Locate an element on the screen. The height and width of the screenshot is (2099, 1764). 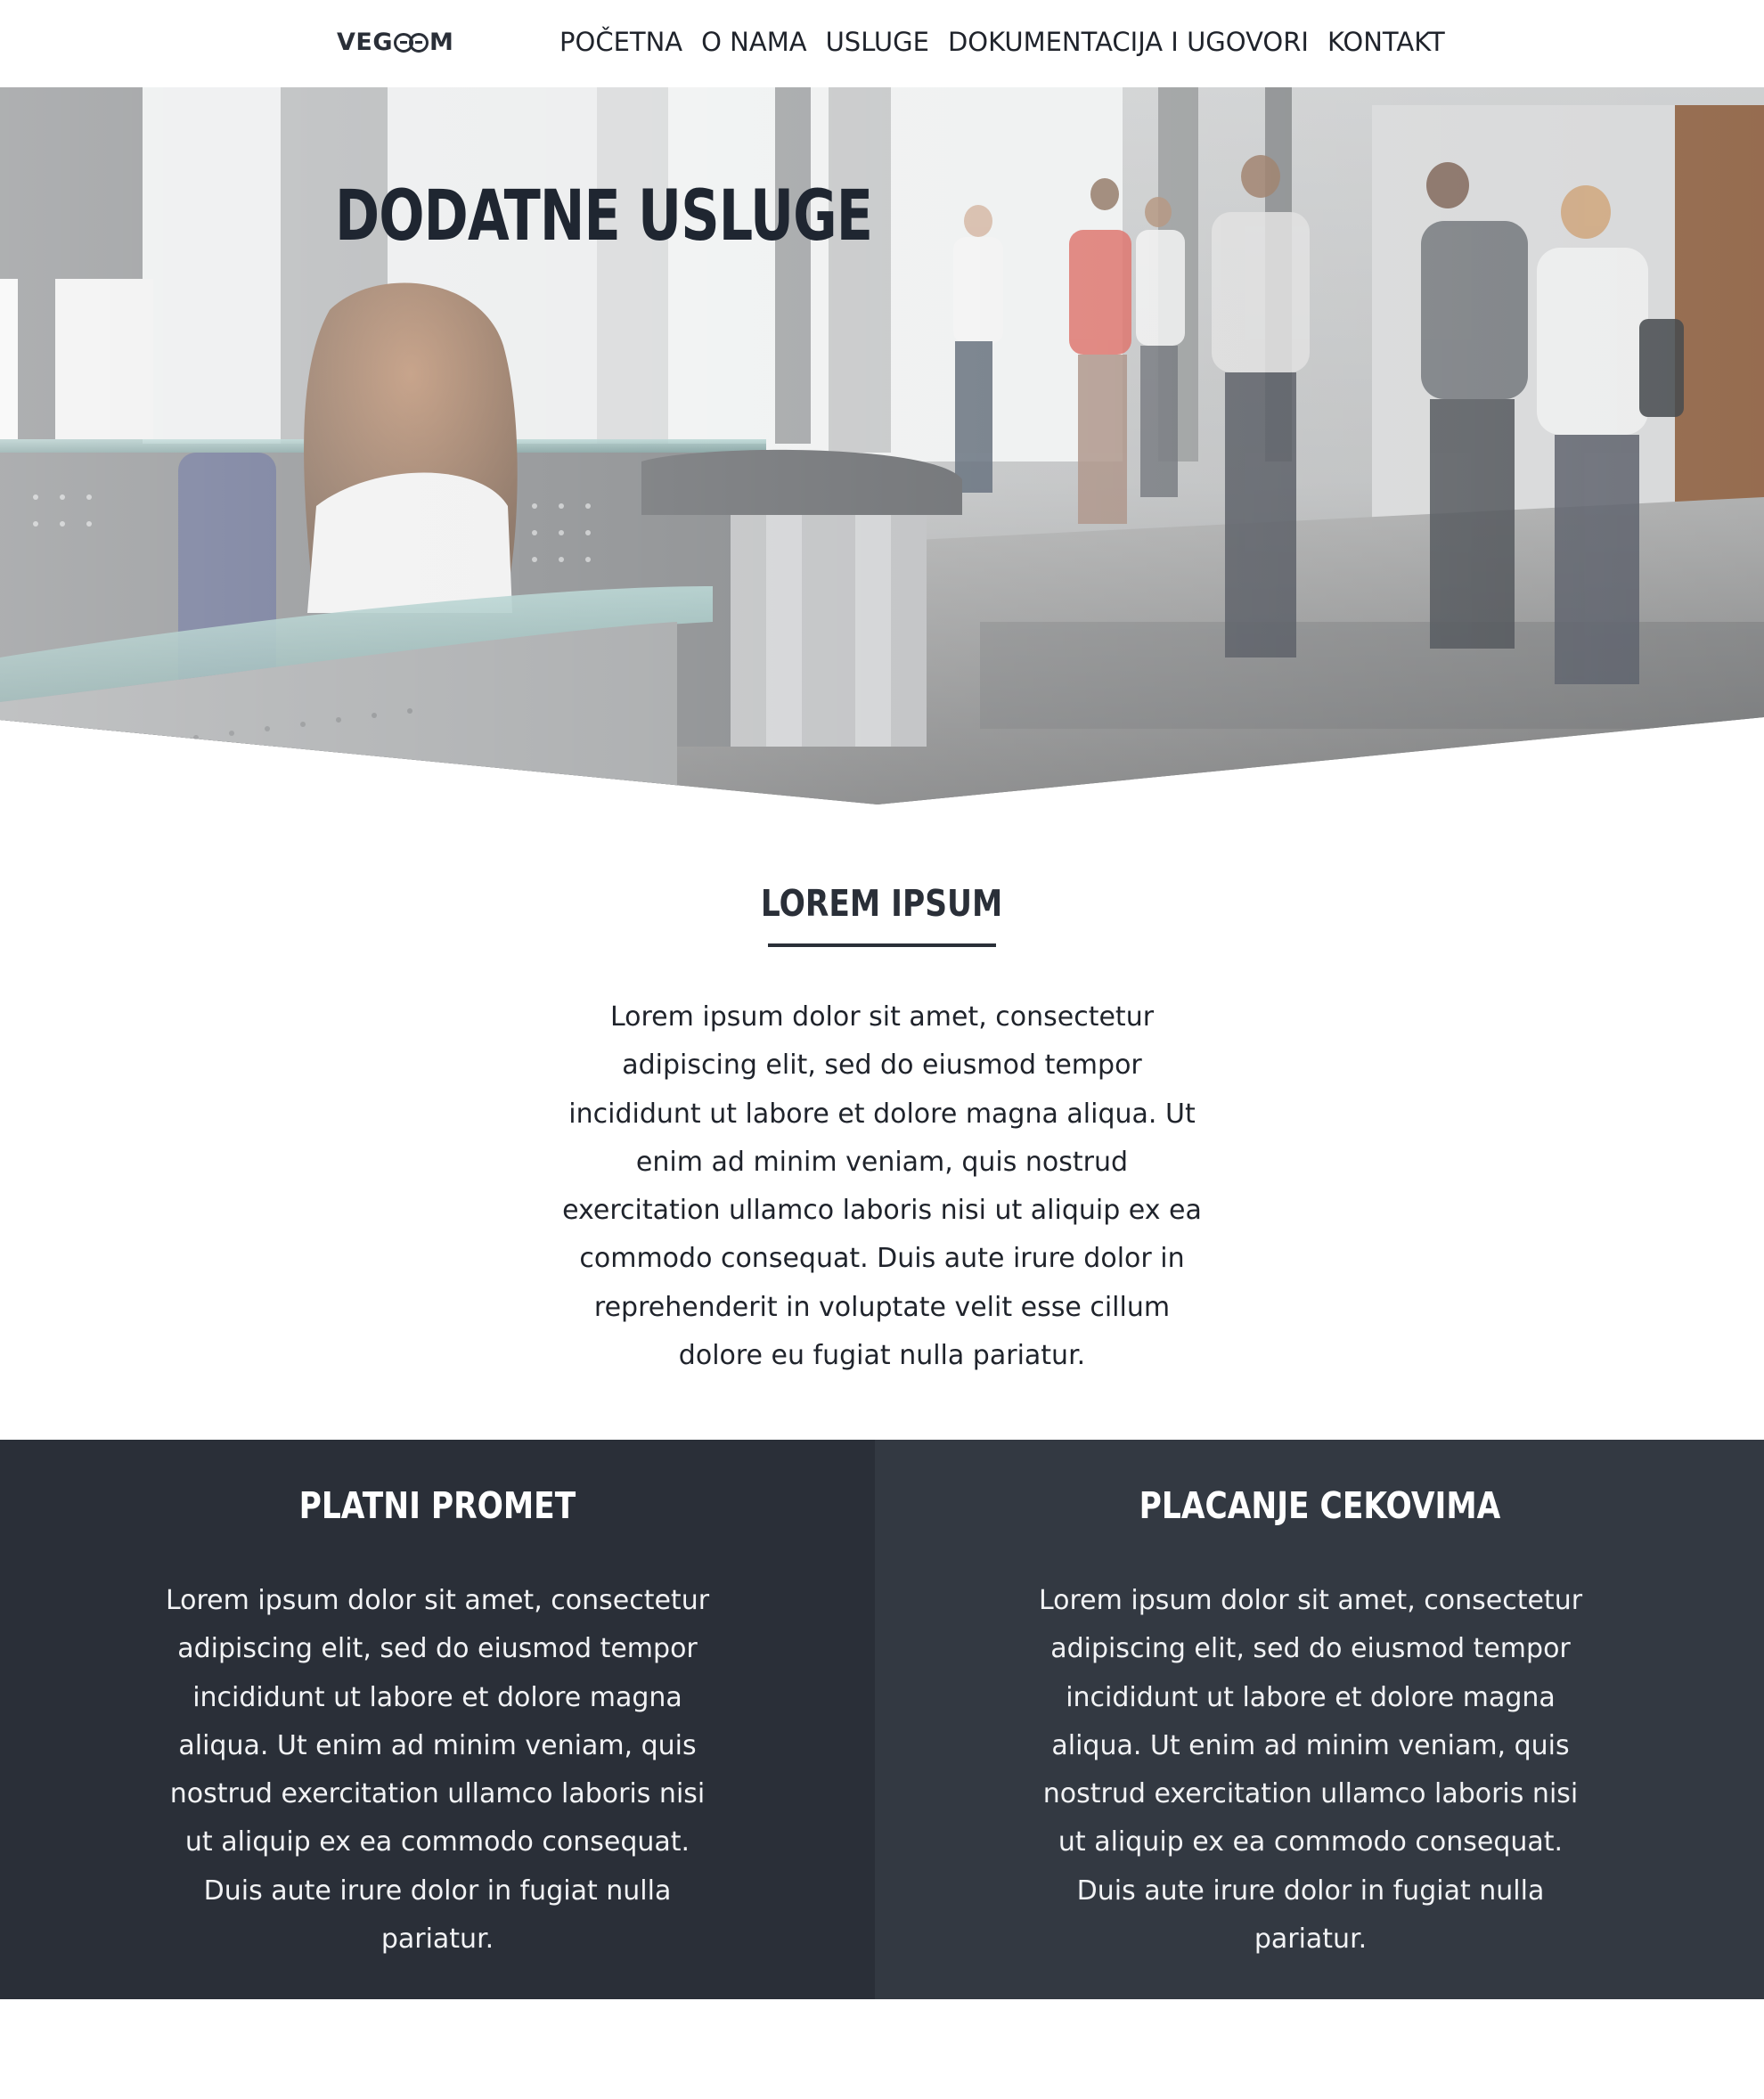
nav-item-pocetna: POČETNA is located at coordinates (620, 42).